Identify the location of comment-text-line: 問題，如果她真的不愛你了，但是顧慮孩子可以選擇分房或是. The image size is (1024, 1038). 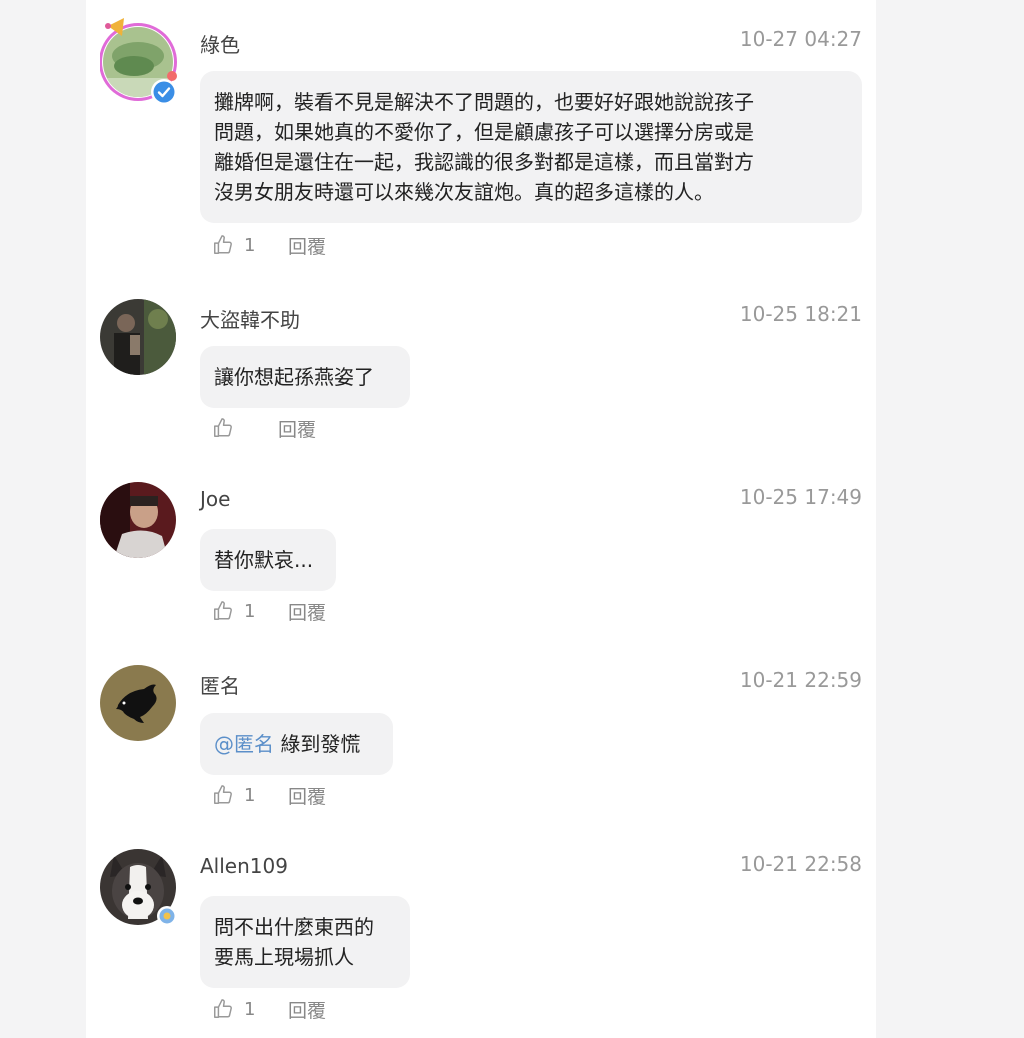
(484, 132).